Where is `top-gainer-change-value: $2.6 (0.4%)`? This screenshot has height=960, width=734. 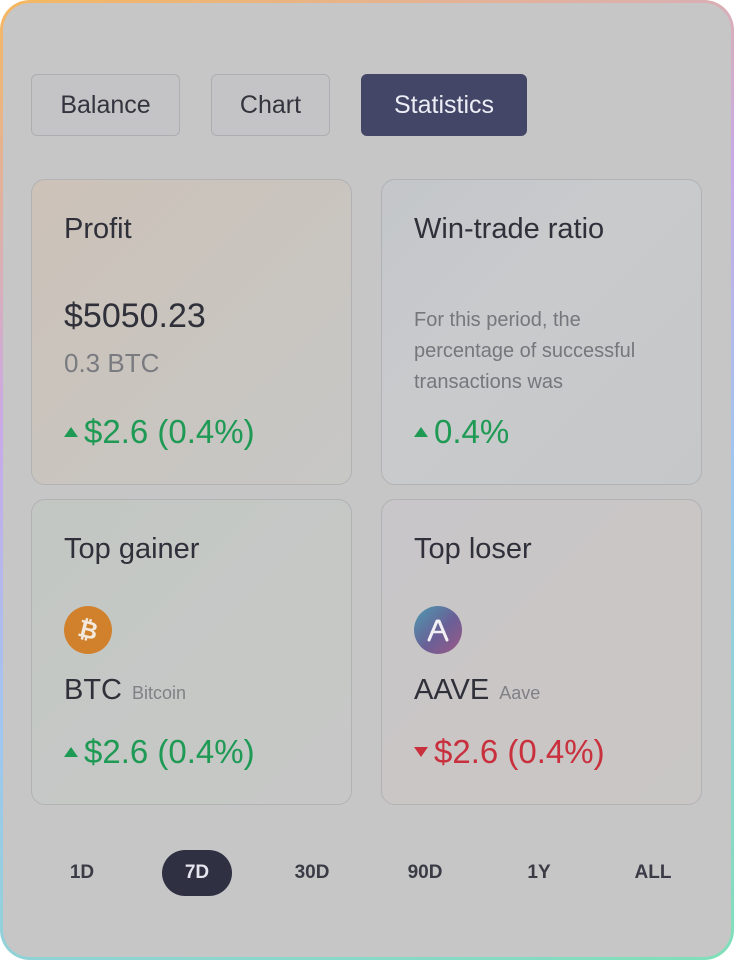 top-gainer-change-value: $2.6 (0.4%) is located at coordinates (169, 751).